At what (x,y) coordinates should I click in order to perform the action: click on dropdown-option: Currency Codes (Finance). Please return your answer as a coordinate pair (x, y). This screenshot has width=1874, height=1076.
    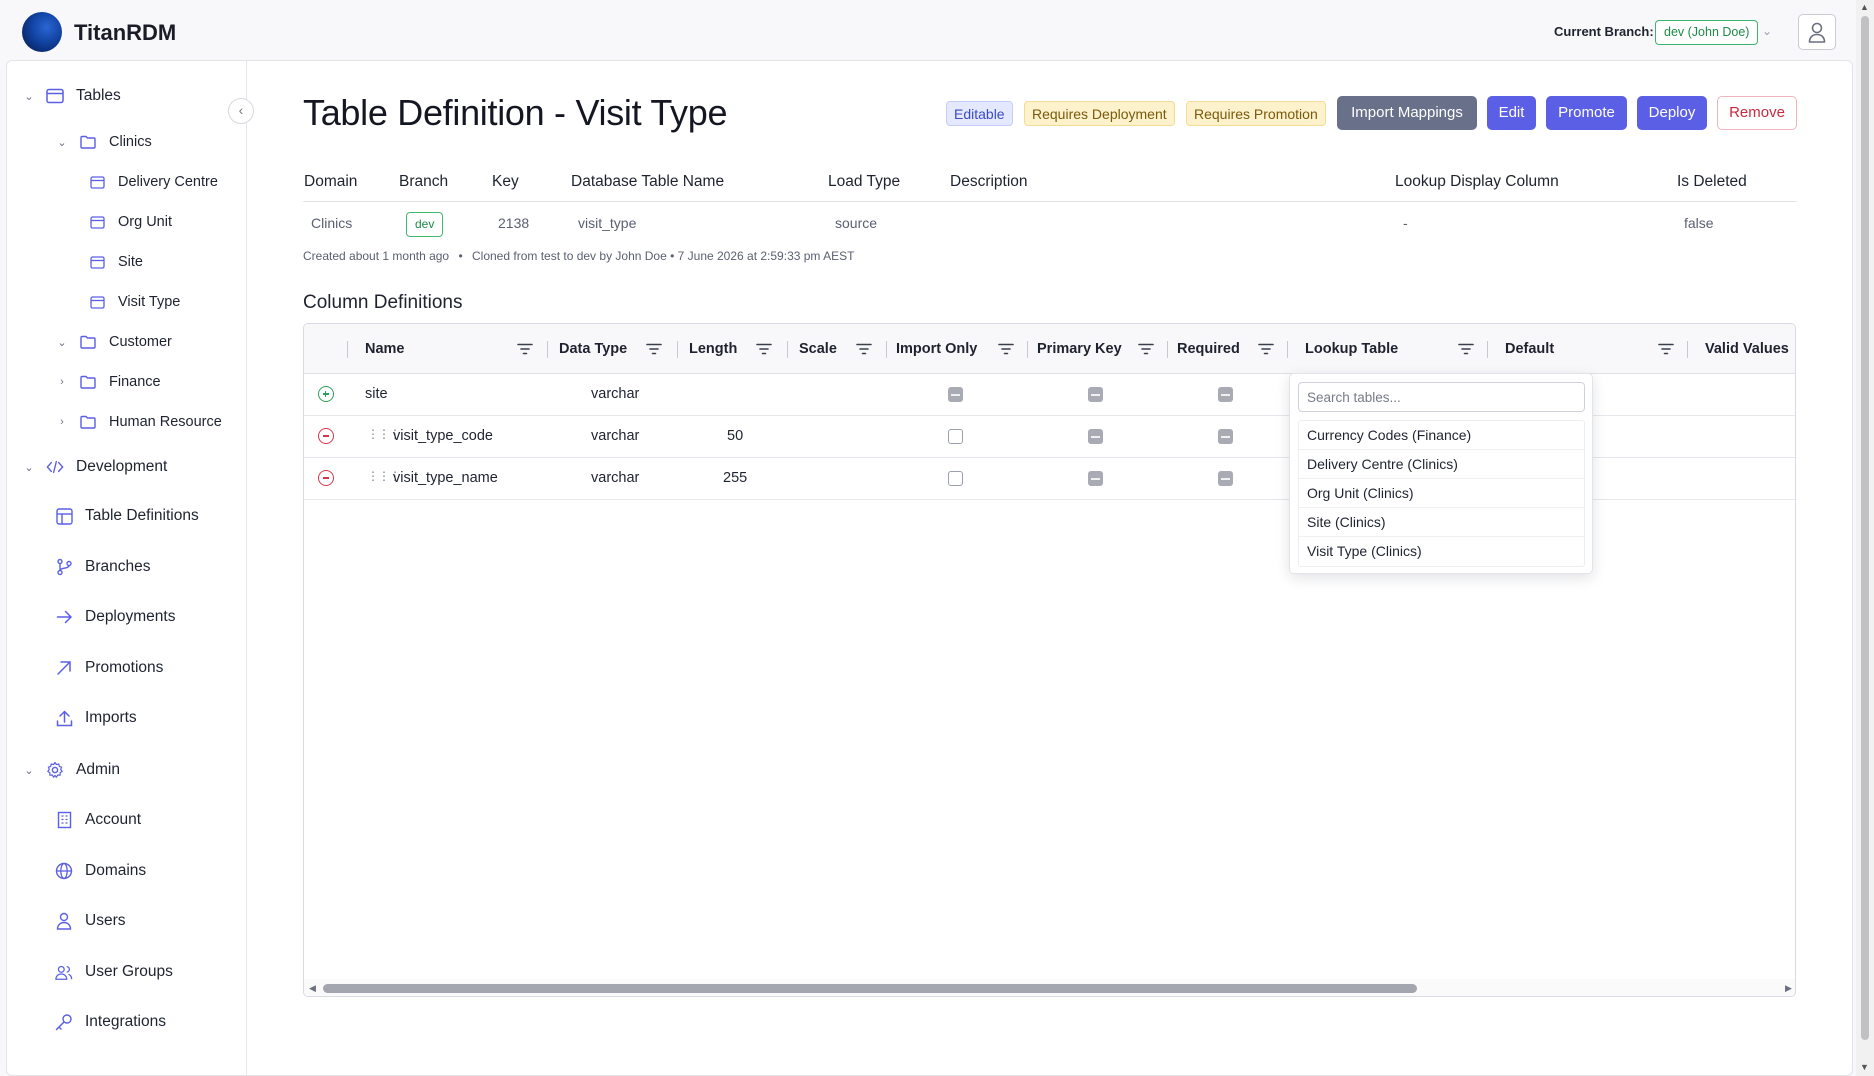
    Looking at the image, I should click on (1441, 435).